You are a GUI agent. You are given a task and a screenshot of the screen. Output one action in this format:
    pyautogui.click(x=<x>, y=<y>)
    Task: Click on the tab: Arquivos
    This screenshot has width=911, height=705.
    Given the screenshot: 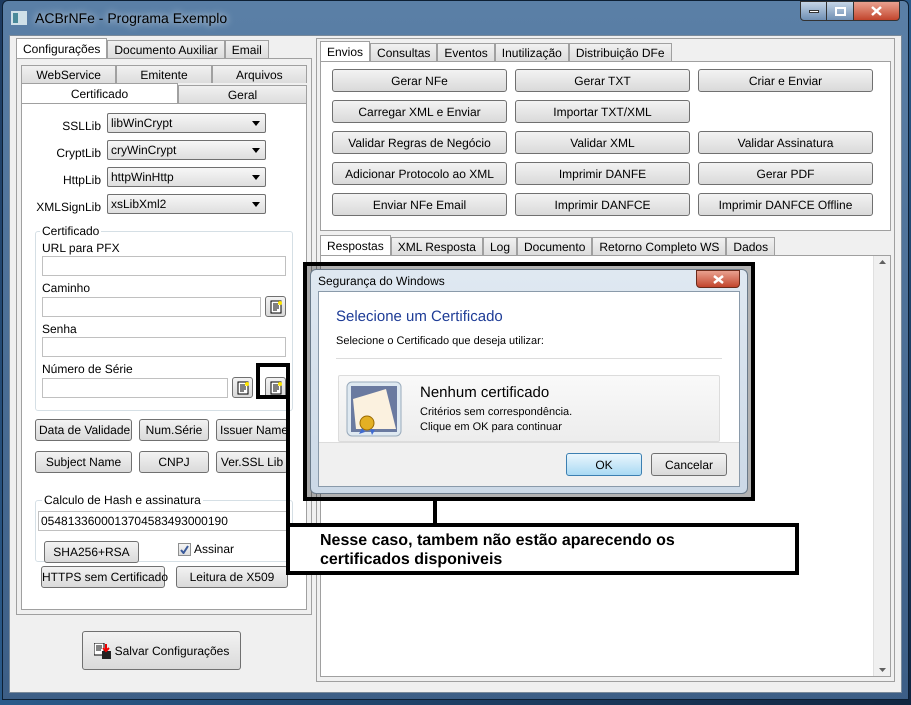 What is the action you would take?
    pyautogui.click(x=259, y=74)
    